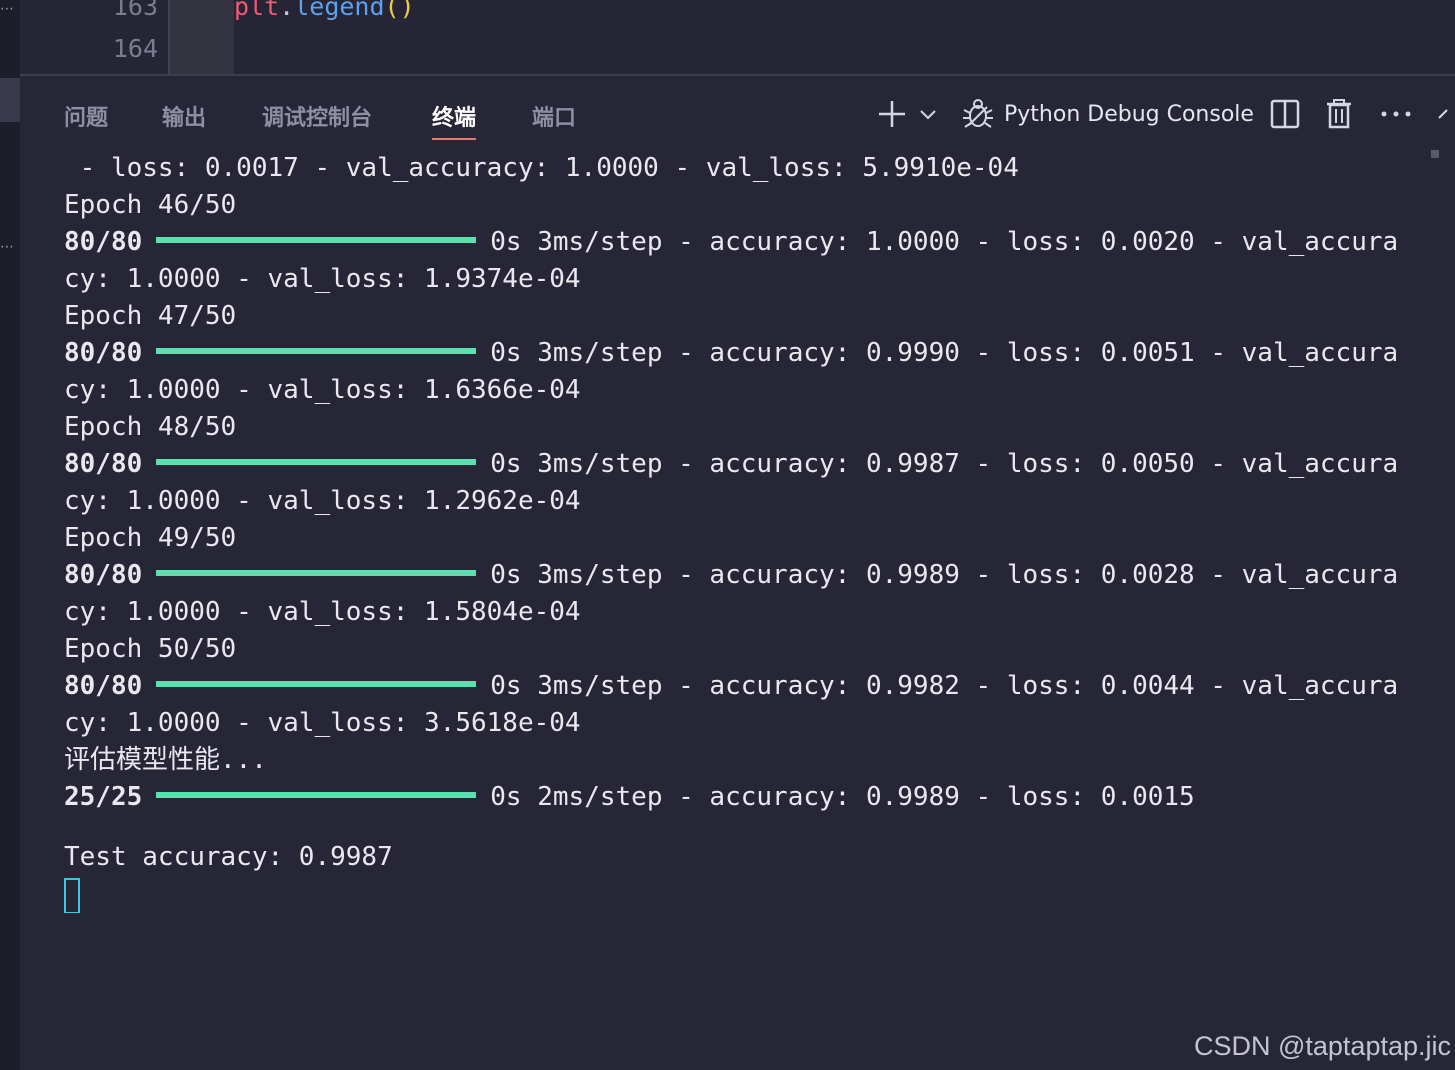 The height and width of the screenshot is (1070, 1455). I want to click on step-stats: 0s 3ms/step - accuracy: 1.0000 - loss, so click(944, 242).